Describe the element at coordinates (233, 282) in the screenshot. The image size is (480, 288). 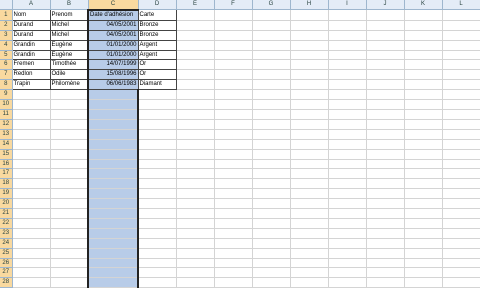
I see `cell-f28` at that location.